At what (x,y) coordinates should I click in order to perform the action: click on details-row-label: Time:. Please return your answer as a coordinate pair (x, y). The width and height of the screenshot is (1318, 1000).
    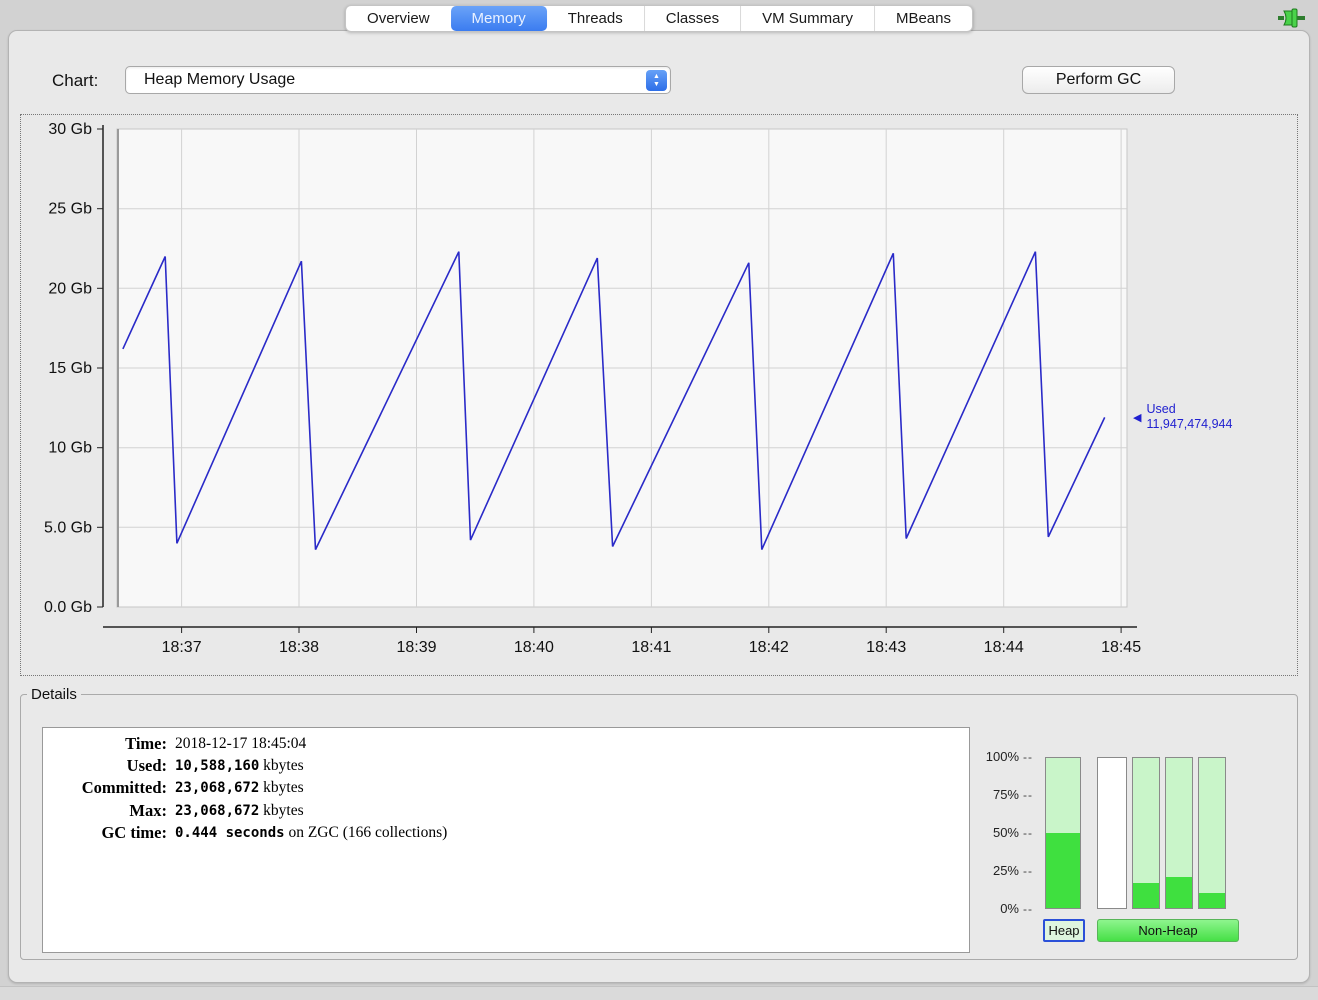
    Looking at the image, I should click on (146, 743).